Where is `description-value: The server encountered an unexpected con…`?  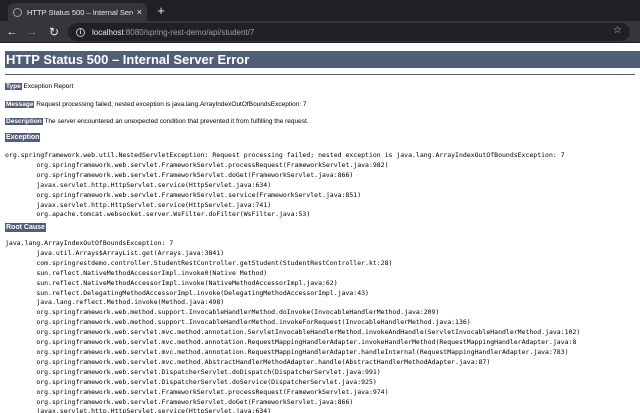
description-value: The server encountered an unexpected con… is located at coordinates (175, 121).